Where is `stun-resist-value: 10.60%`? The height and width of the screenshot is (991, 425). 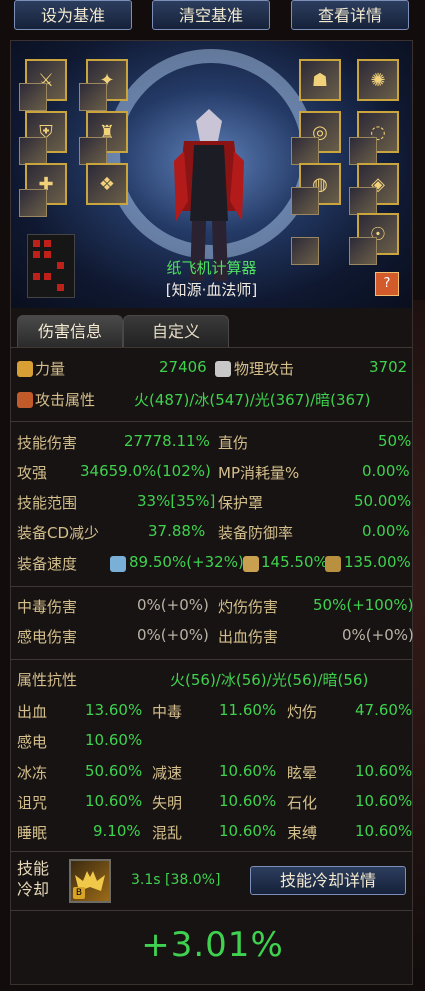
stun-resist-value: 10.60% is located at coordinates (384, 771).